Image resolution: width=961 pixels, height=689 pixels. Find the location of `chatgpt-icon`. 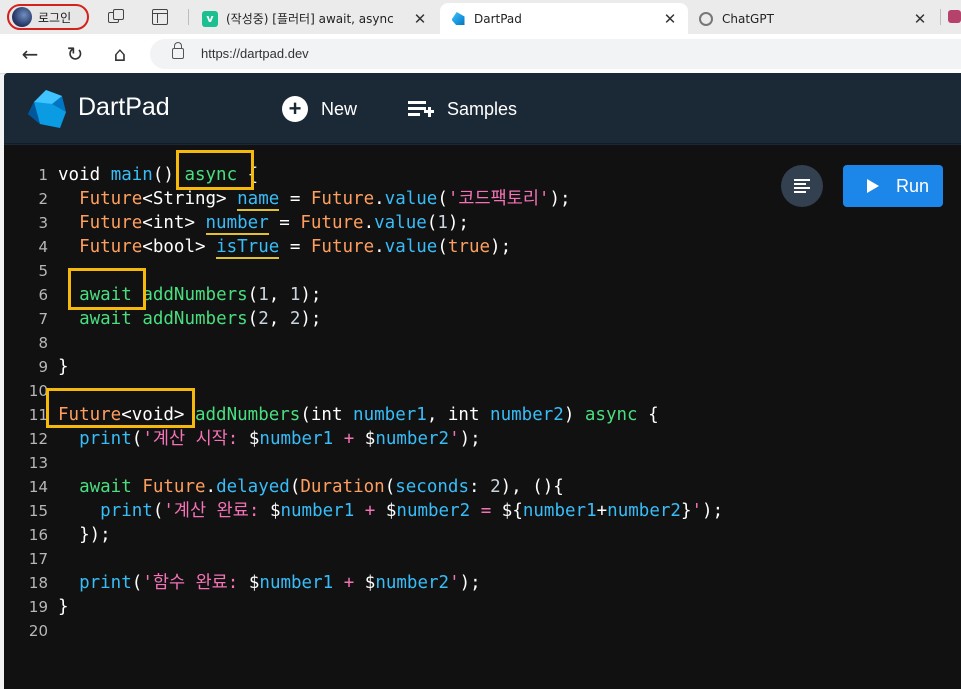

chatgpt-icon is located at coordinates (706, 19).